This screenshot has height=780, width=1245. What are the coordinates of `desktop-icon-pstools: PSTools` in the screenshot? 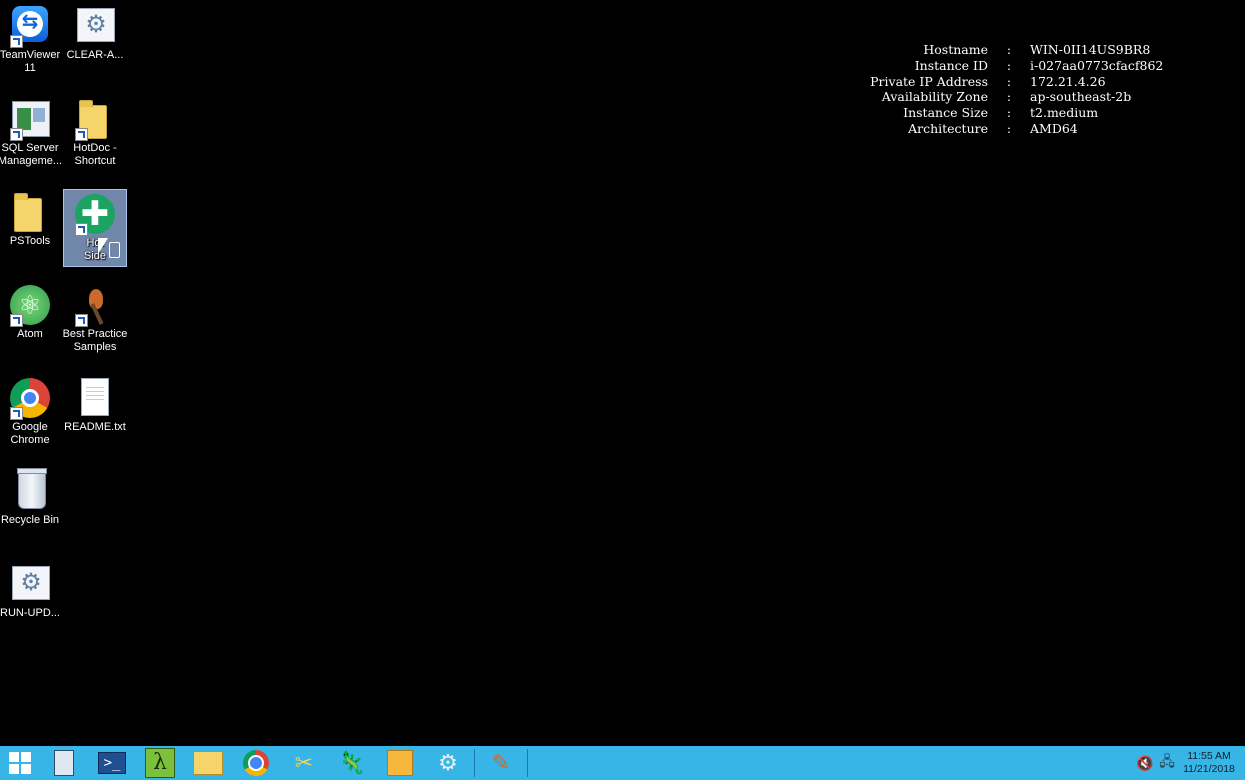 It's located at (31, 227).